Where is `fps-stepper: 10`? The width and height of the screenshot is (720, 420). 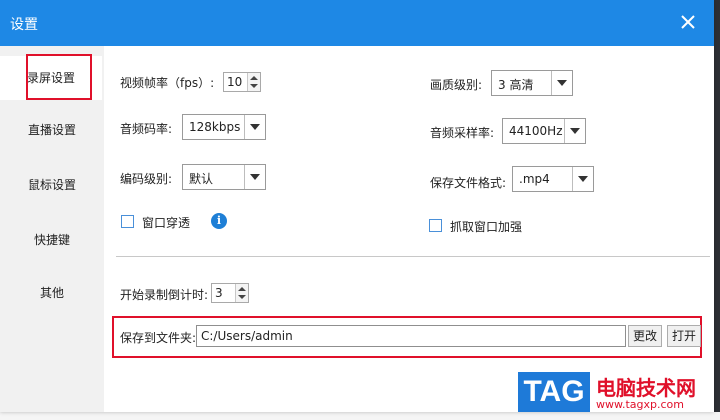 fps-stepper: 10 is located at coordinates (242, 82).